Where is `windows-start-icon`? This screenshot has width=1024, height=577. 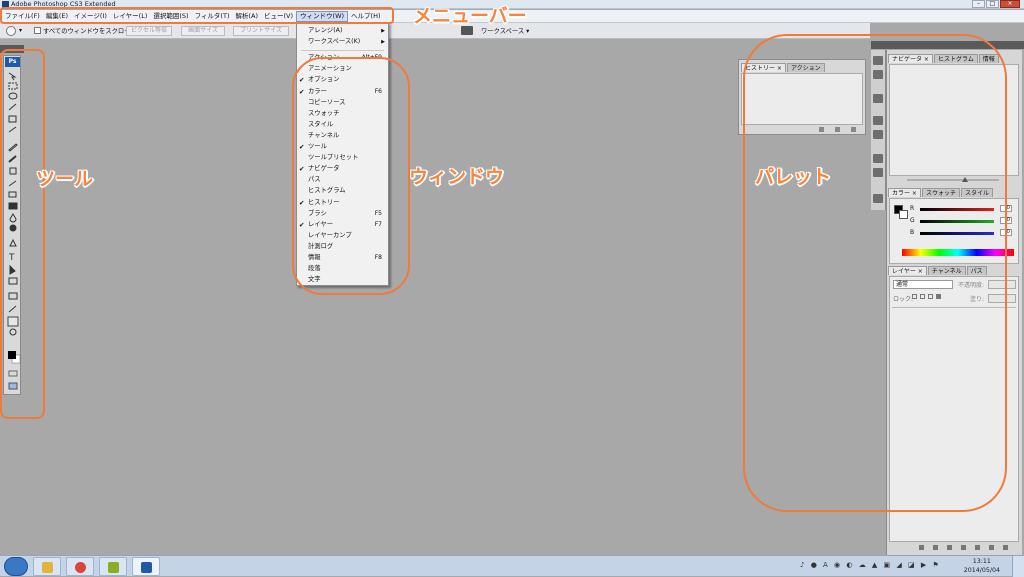 windows-start-icon is located at coordinates (16, 566).